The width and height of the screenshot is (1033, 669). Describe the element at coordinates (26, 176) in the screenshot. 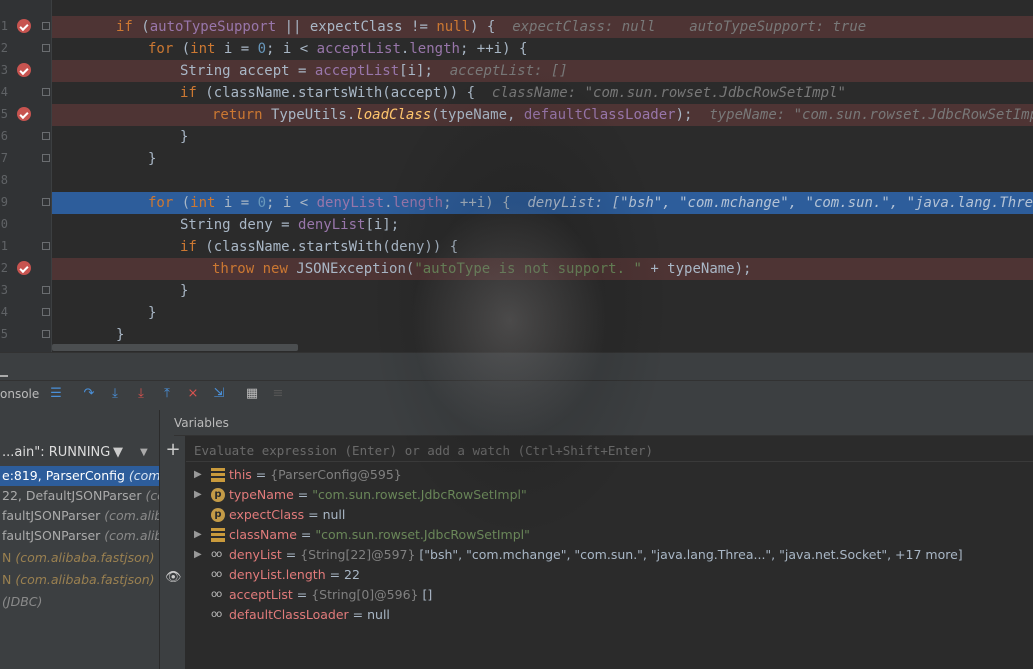

I see `editor-gutter: 1 2 3 4 5 6 7 8 9 0 1 2 3 4 5` at that location.